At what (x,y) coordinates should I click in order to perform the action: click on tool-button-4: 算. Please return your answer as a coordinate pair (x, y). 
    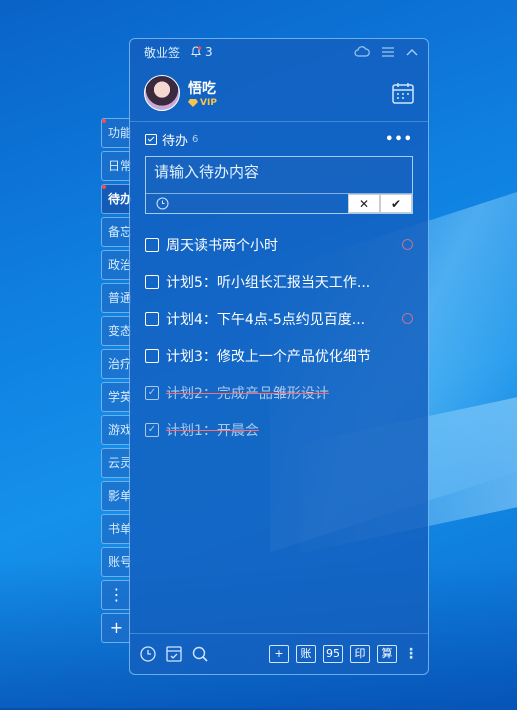
    Looking at the image, I should click on (387, 654).